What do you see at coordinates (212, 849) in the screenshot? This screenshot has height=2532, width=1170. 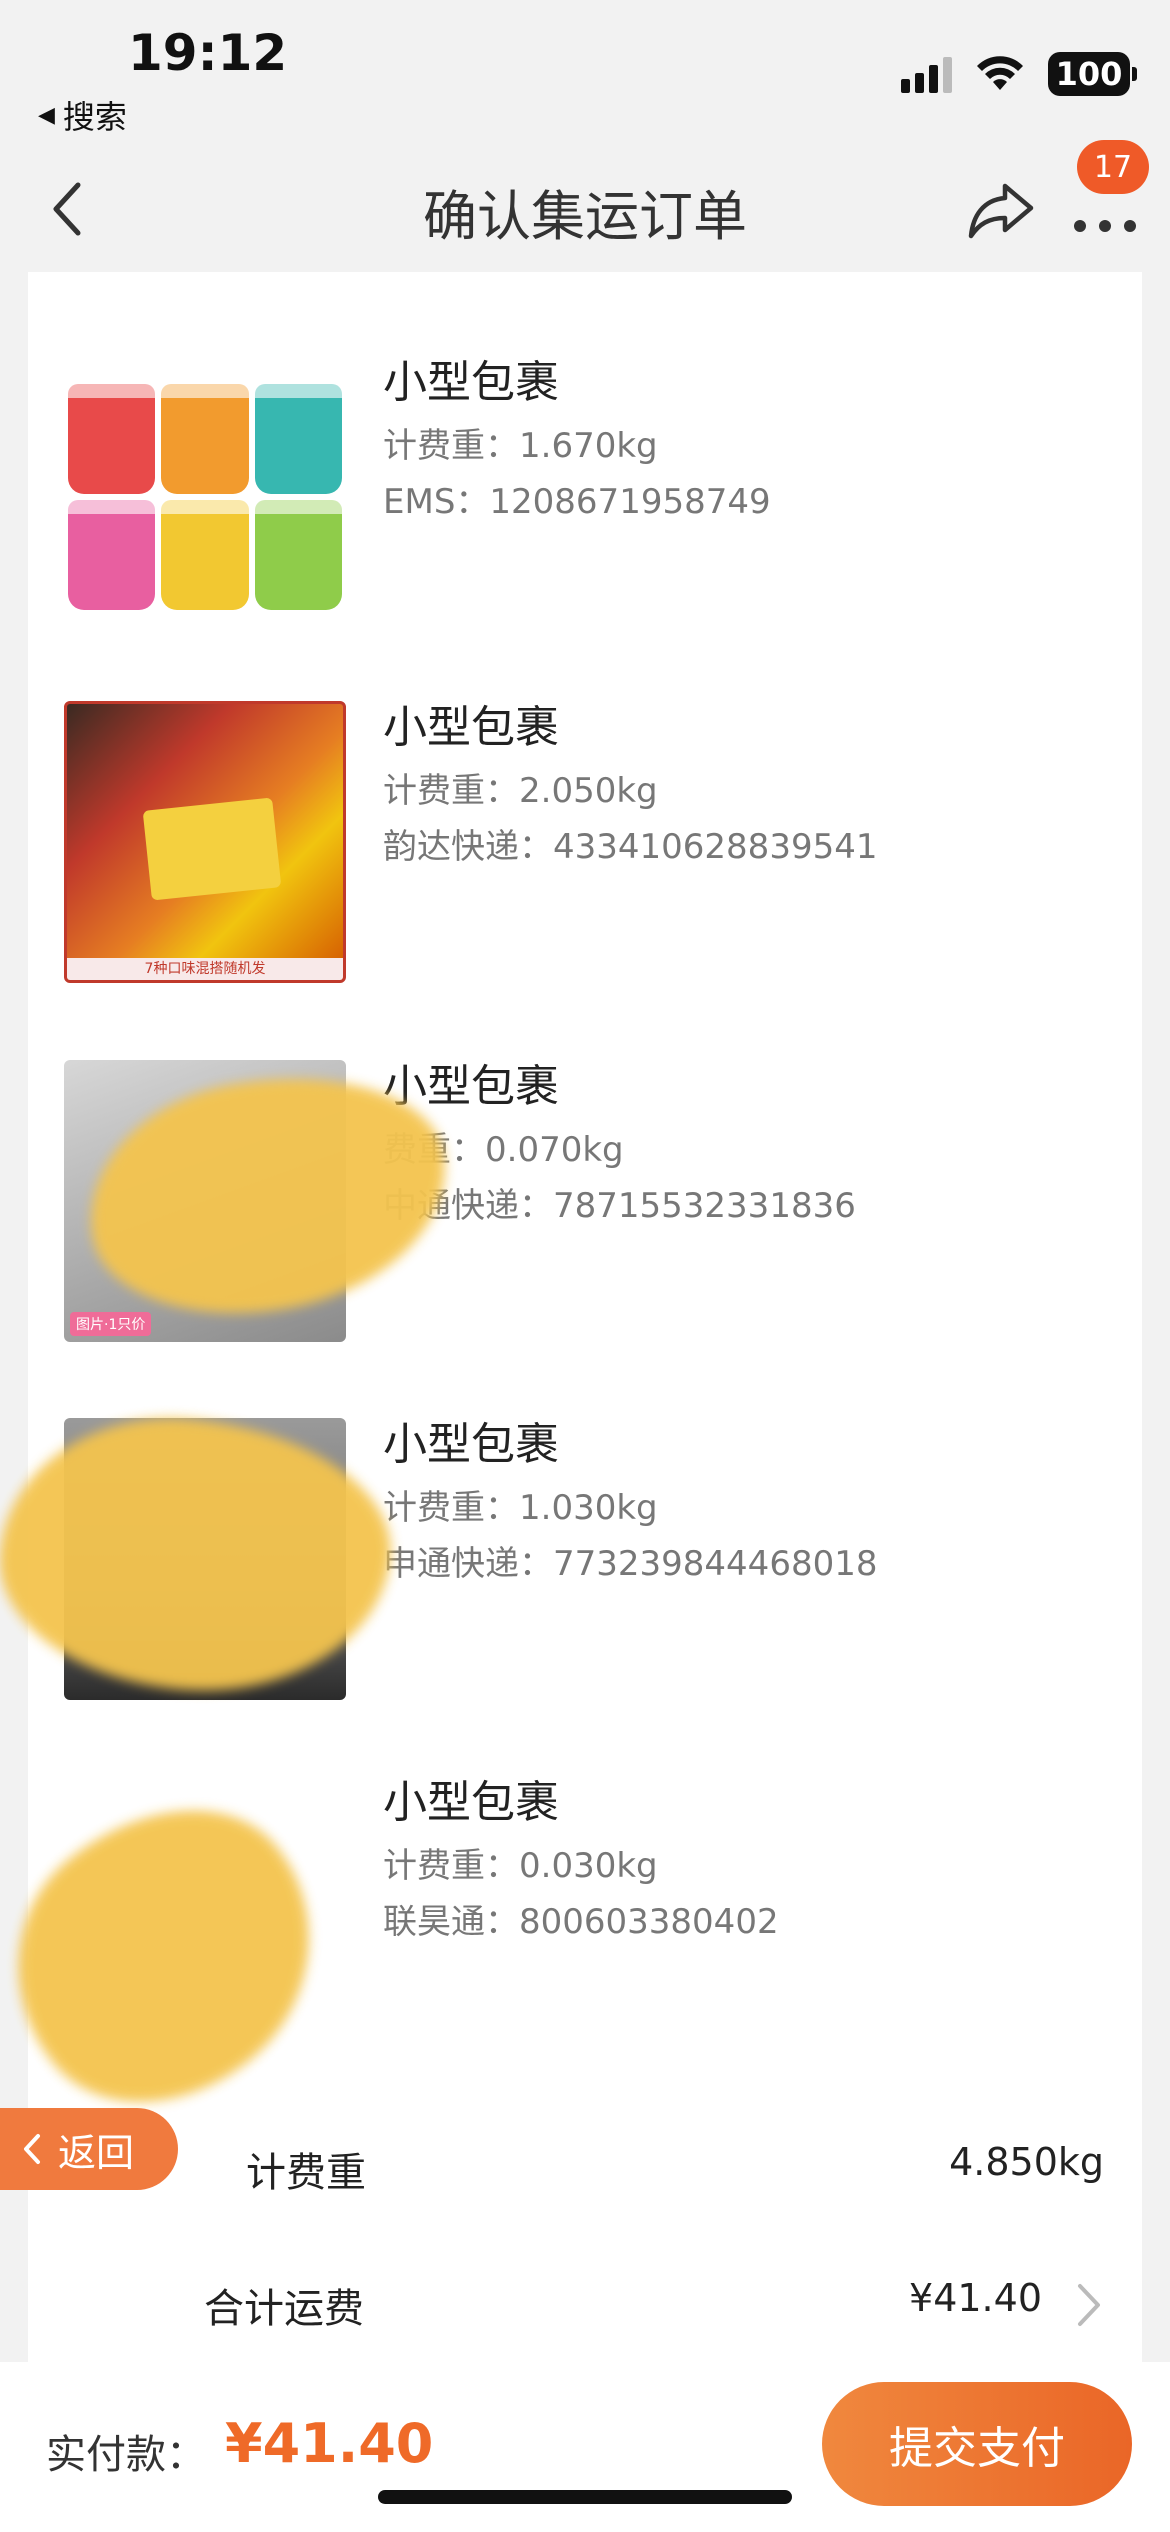 I see `snack-pack-shape` at bounding box center [212, 849].